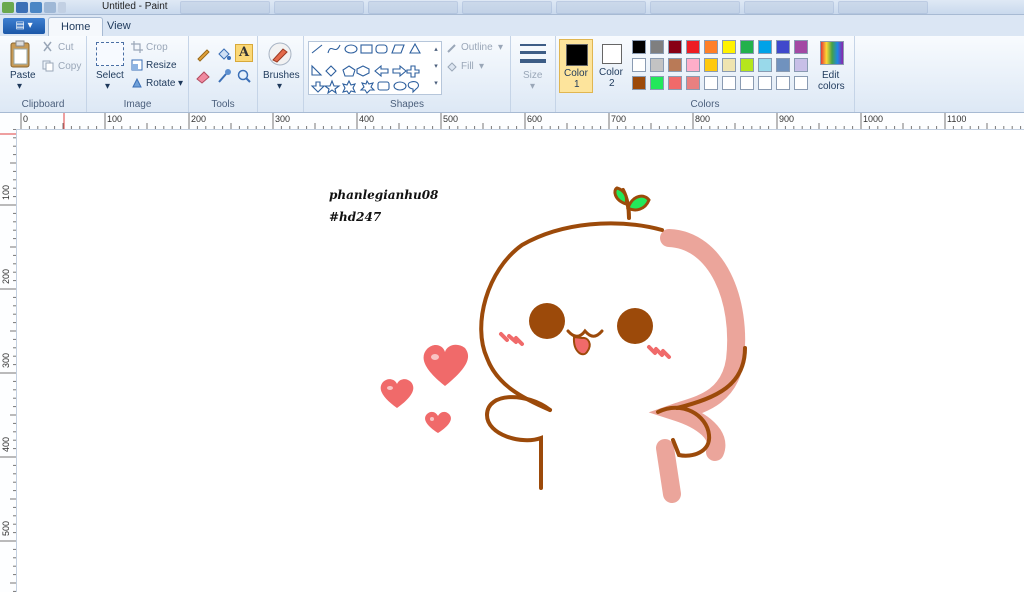 The height and width of the screenshot is (592, 1024). I want to click on color-picker-icon, so click(224, 76).